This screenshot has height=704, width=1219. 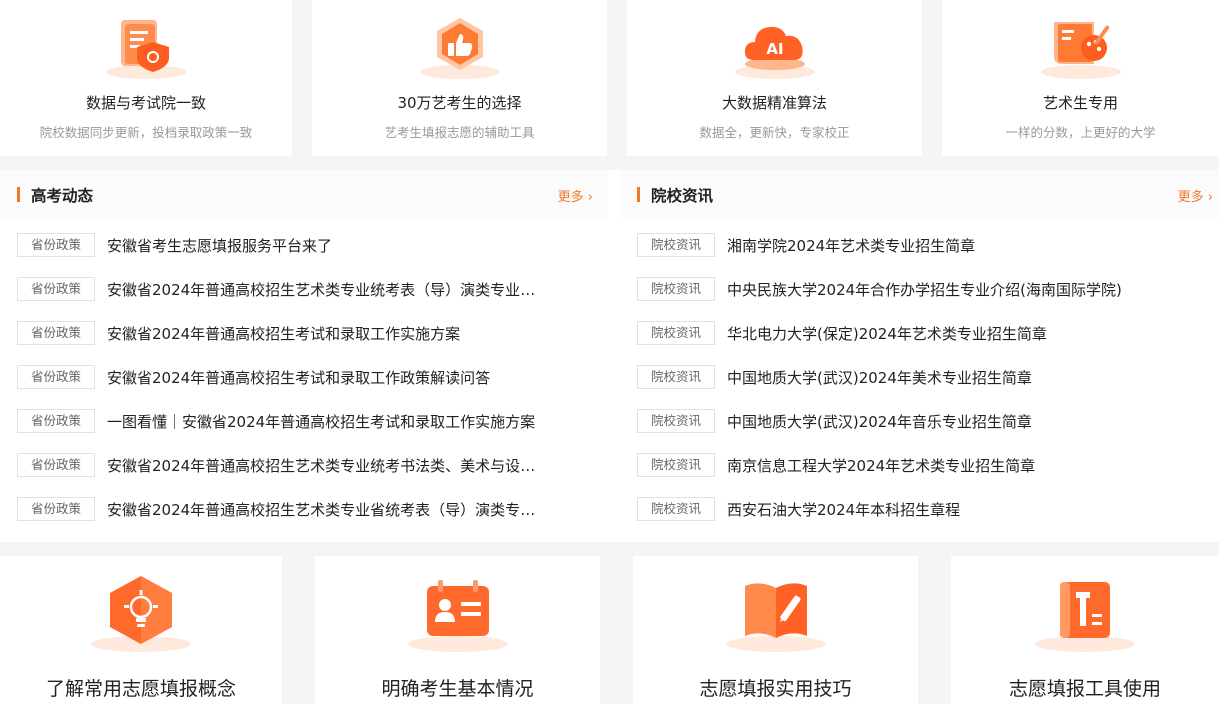 I want to click on feature-card: 数据与考试院一致 院校数据同步更新，投档录取政策一致, so click(x=146, y=78).